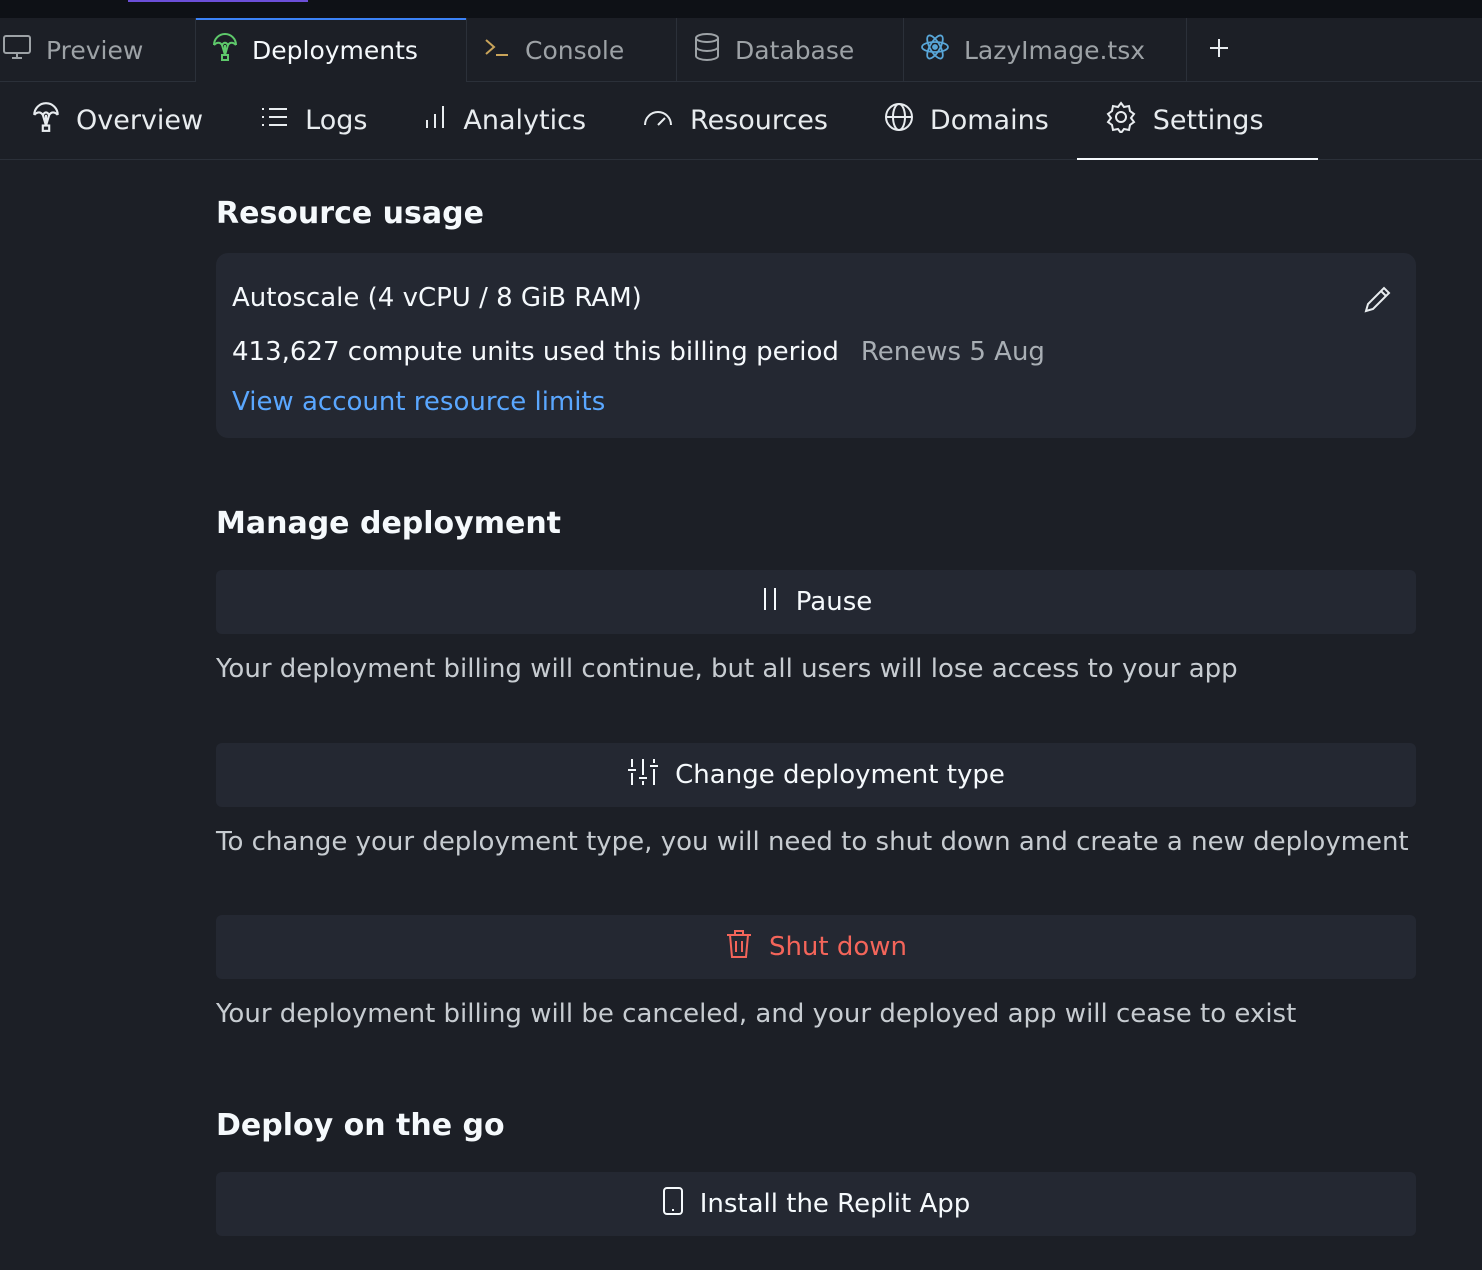 The height and width of the screenshot is (1270, 1482). I want to click on gear-icon, so click(1121, 120).